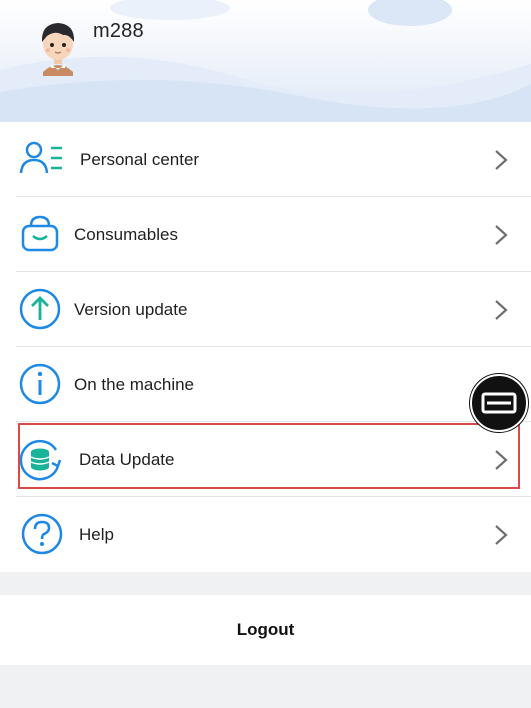  I want to click on menu-item-version-update: Version update, so click(265, 309).